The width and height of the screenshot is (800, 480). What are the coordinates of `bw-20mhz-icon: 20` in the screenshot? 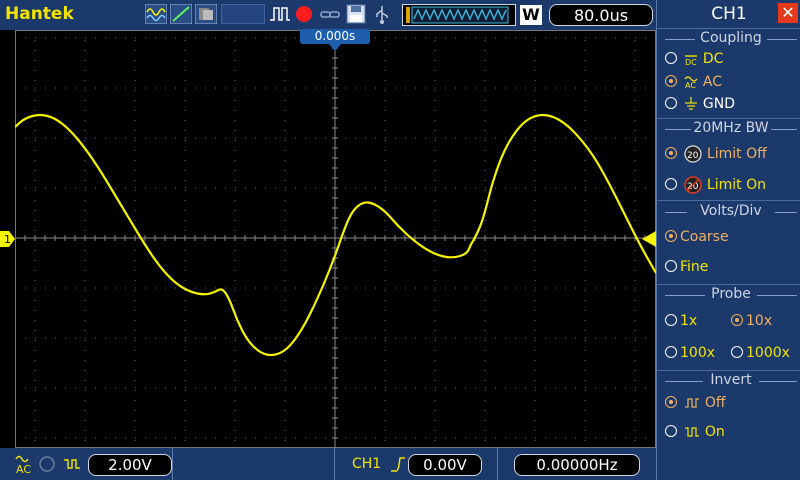 It's located at (693, 154).